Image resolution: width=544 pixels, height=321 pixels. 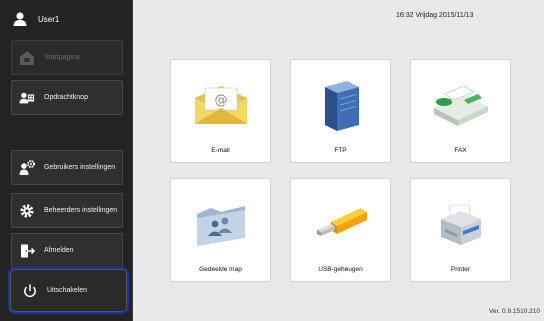 I want to click on logout-icon, so click(x=27, y=251).